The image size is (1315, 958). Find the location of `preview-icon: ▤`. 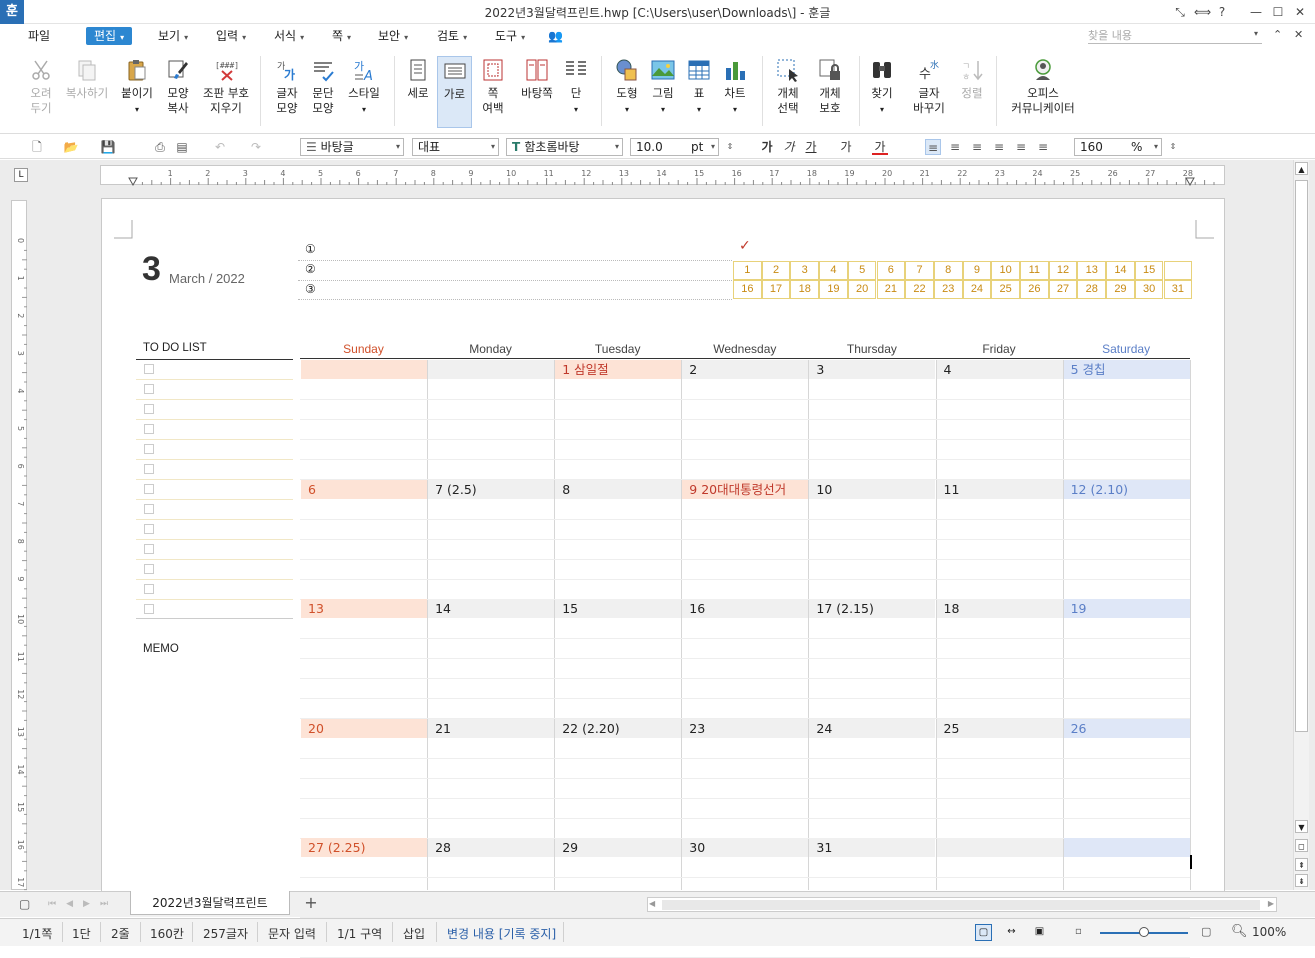

preview-icon: ▤ is located at coordinates (182, 147).